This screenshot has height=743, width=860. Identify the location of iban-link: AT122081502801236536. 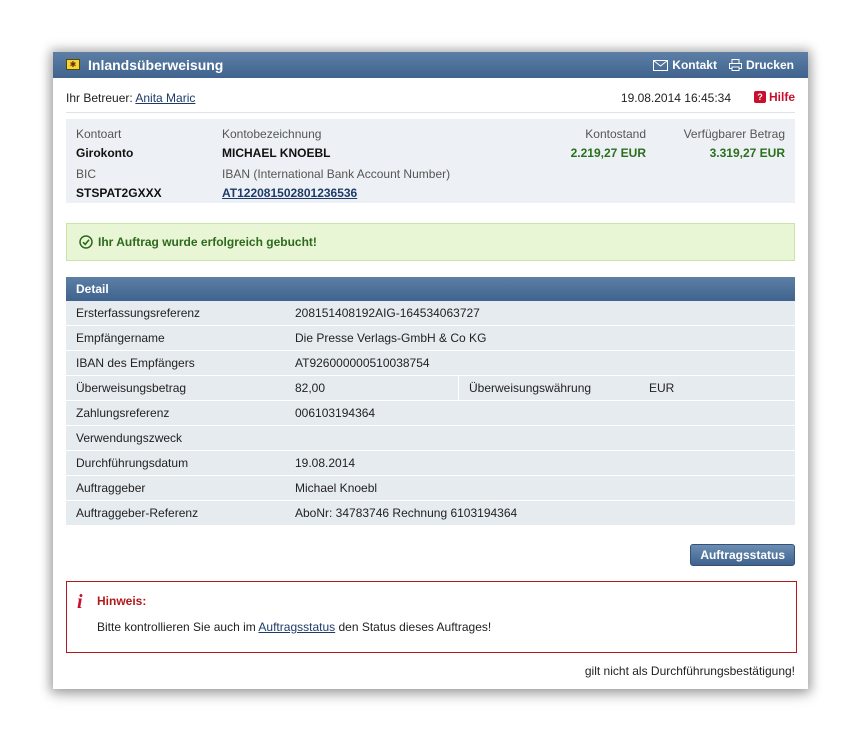
(289, 193).